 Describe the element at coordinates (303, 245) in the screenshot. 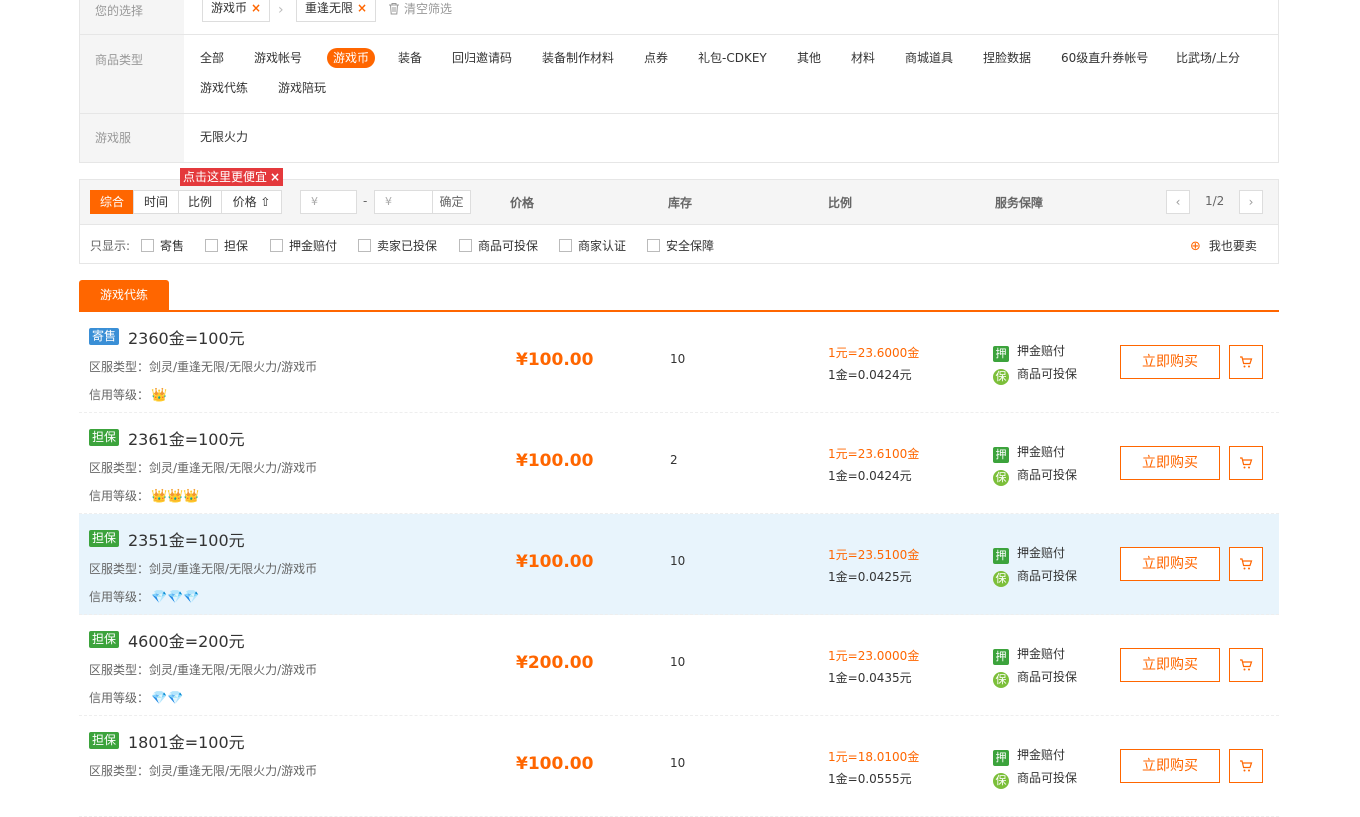

I see `checkbox-deposit: 押金赔付` at that location.